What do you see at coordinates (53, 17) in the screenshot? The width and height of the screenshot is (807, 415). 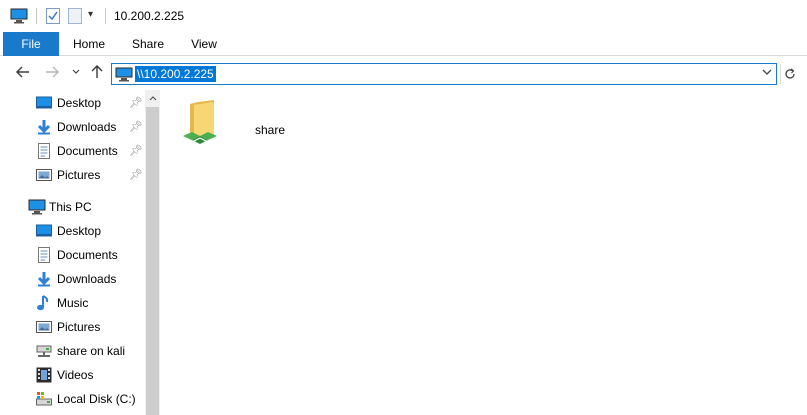 I see `properties-icon` at bounding box center [53, 17].